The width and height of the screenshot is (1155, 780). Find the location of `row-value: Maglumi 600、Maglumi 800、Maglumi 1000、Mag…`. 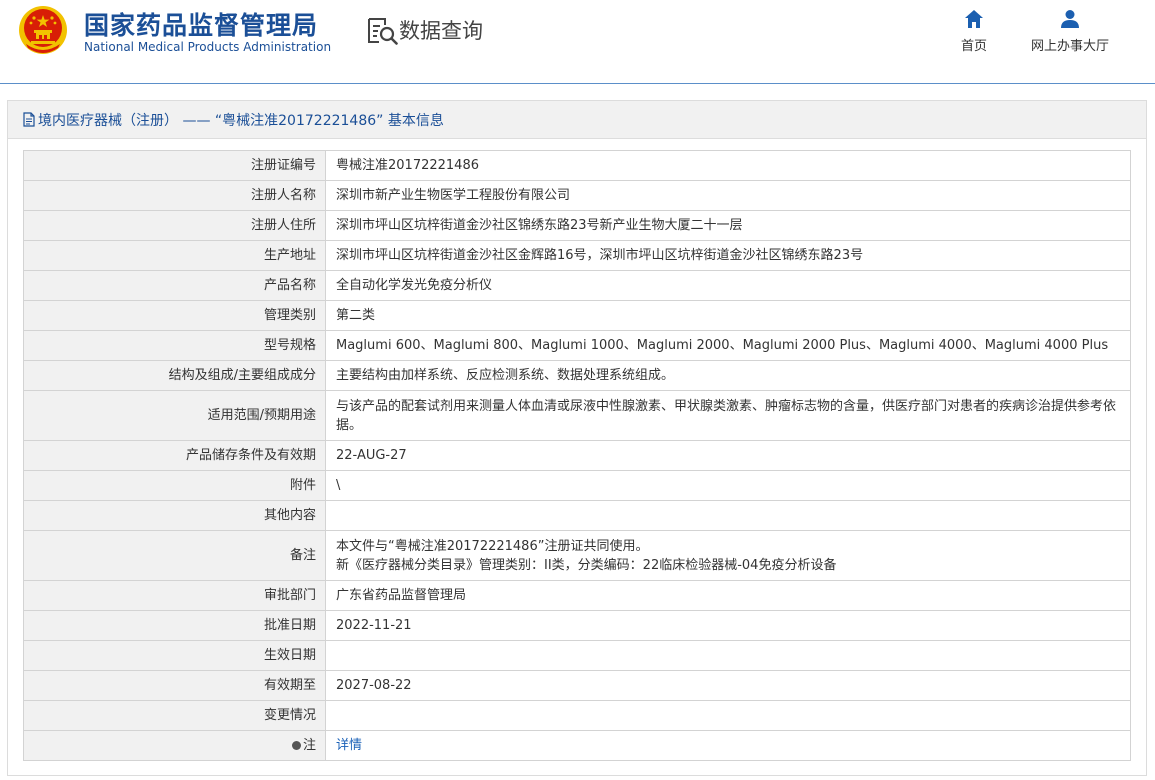

row-value: Maglumi 600、Maglumi 800、Maglumi 1000、Mag… is located at coordinates (728, 345).